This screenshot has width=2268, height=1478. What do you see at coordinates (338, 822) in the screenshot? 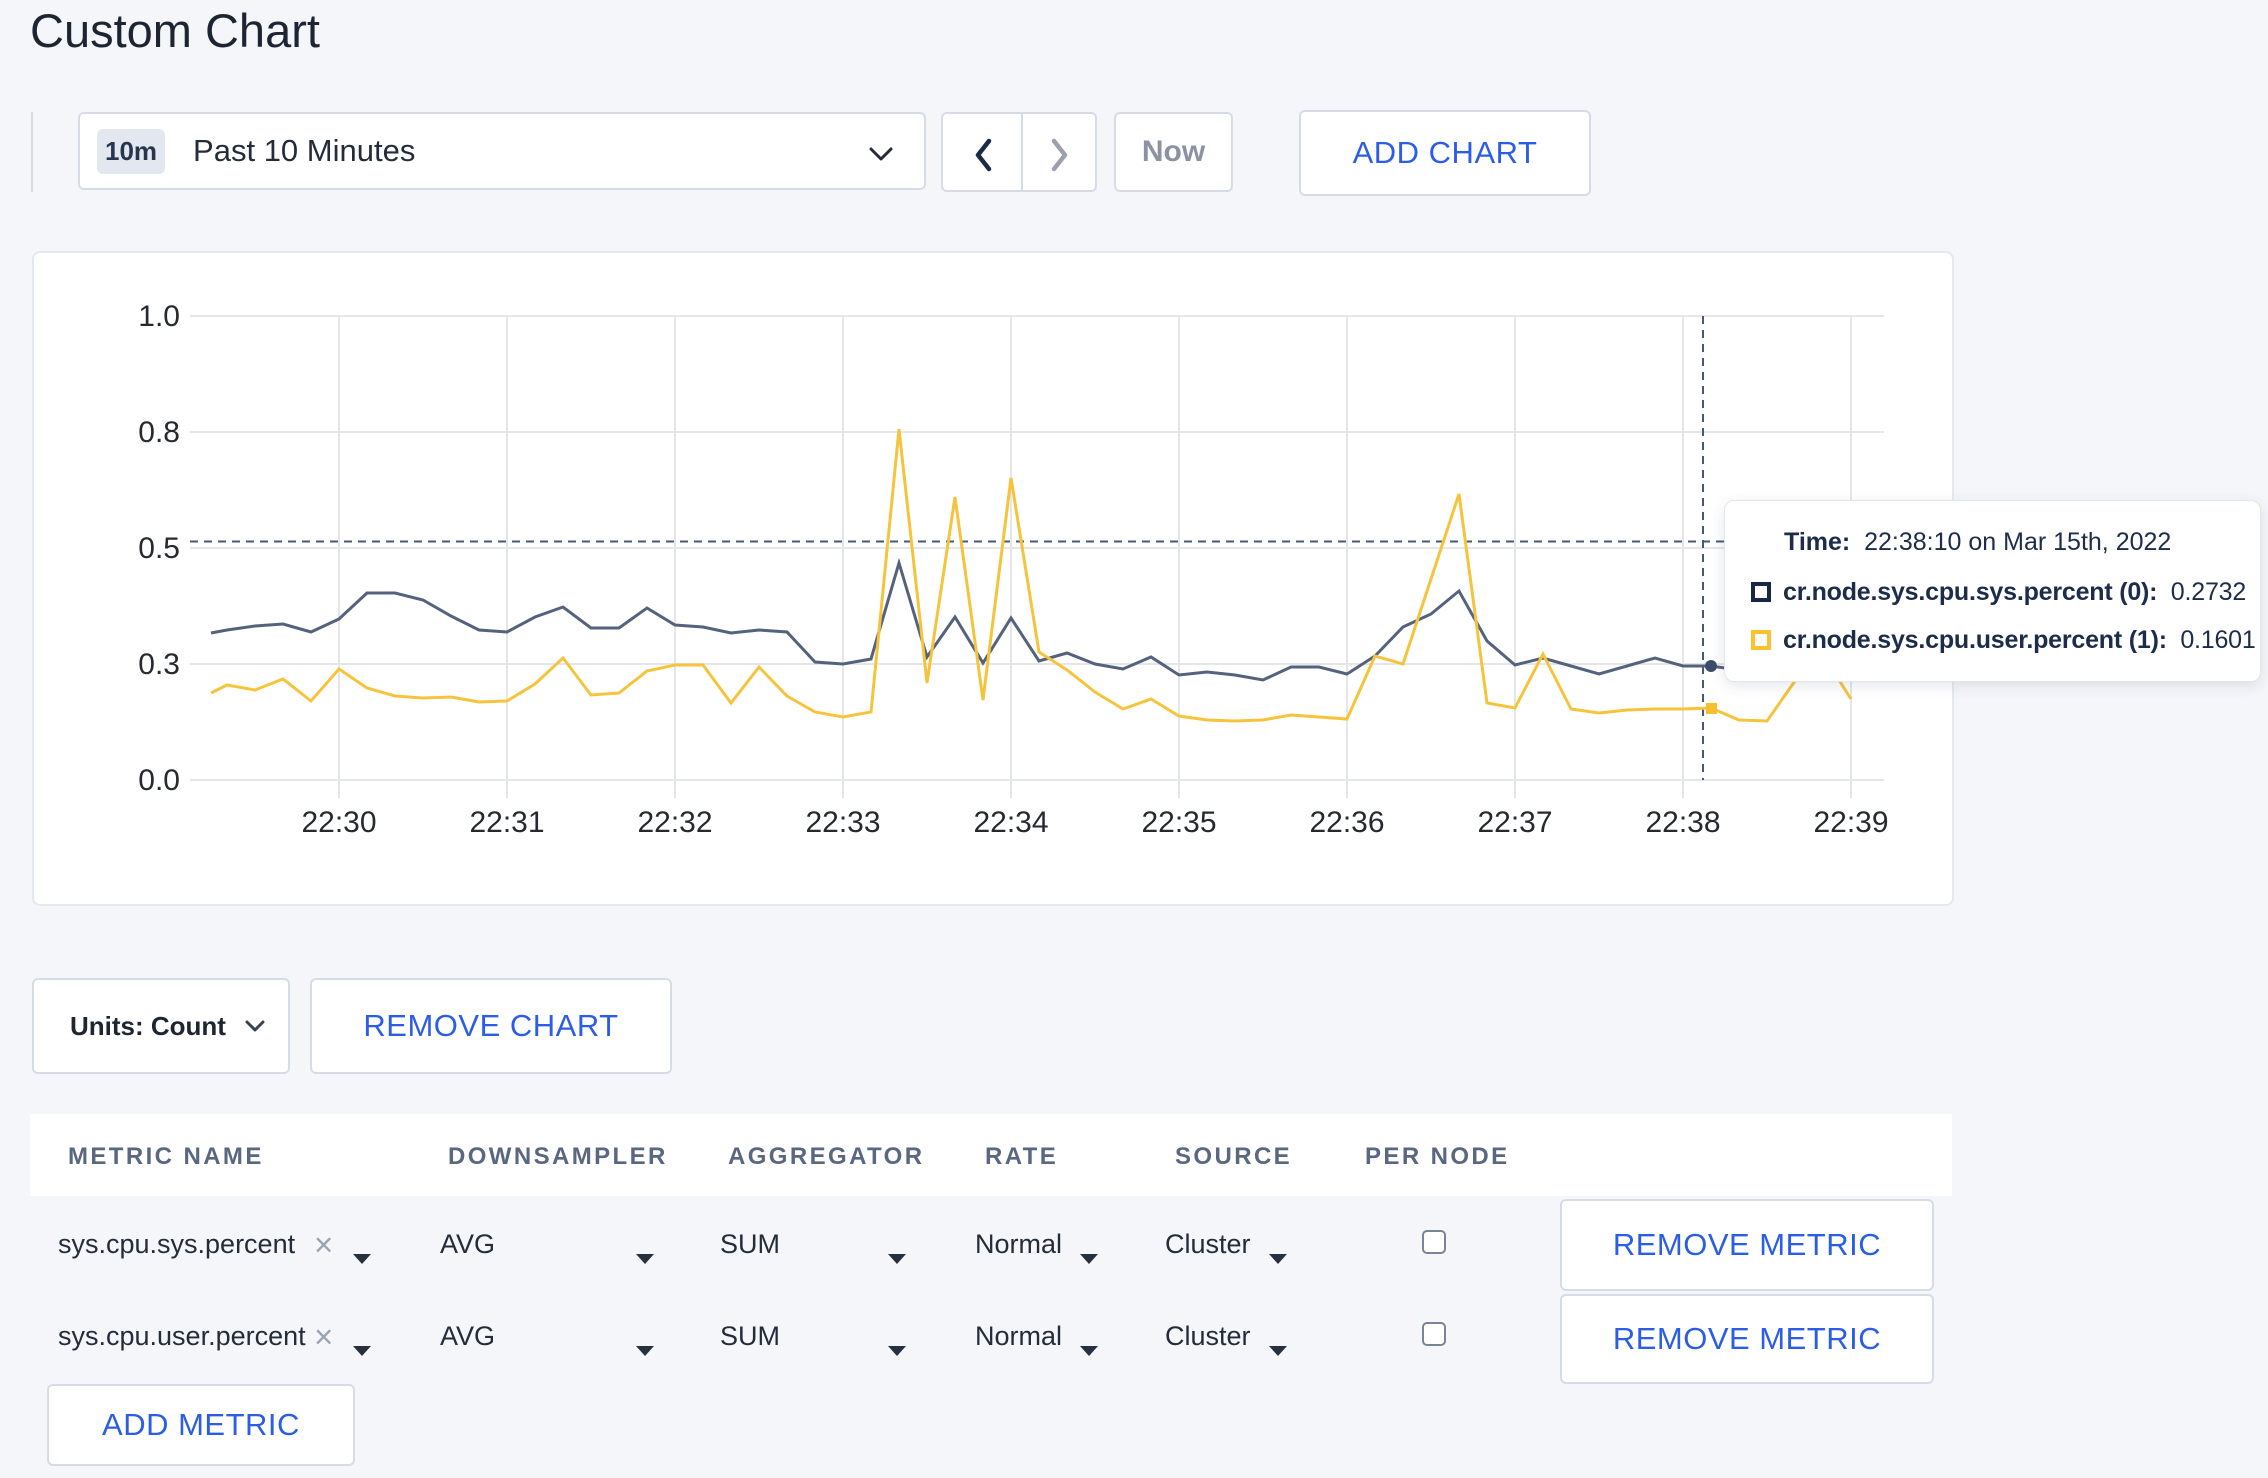
I see `svg-text: 22:30` at bounding box center [338, 822].